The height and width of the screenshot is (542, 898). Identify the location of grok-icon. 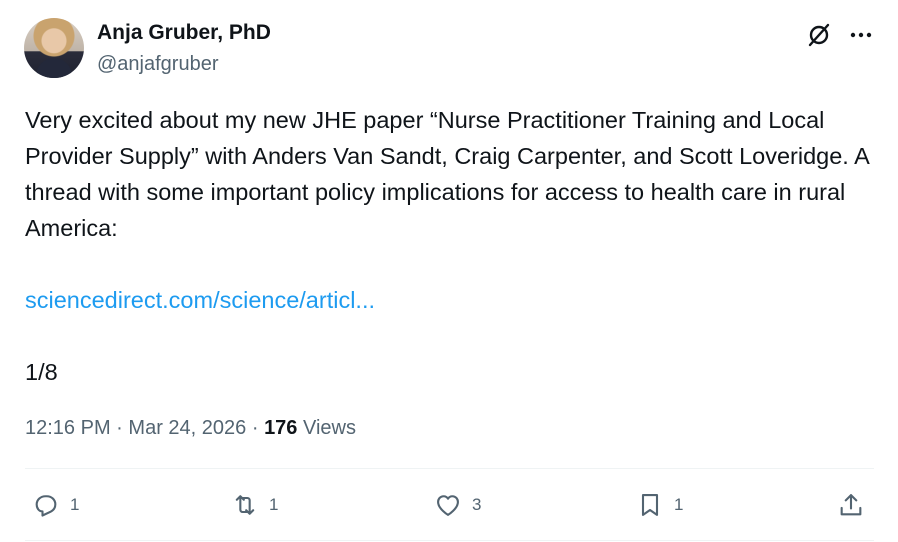
(819, 35).